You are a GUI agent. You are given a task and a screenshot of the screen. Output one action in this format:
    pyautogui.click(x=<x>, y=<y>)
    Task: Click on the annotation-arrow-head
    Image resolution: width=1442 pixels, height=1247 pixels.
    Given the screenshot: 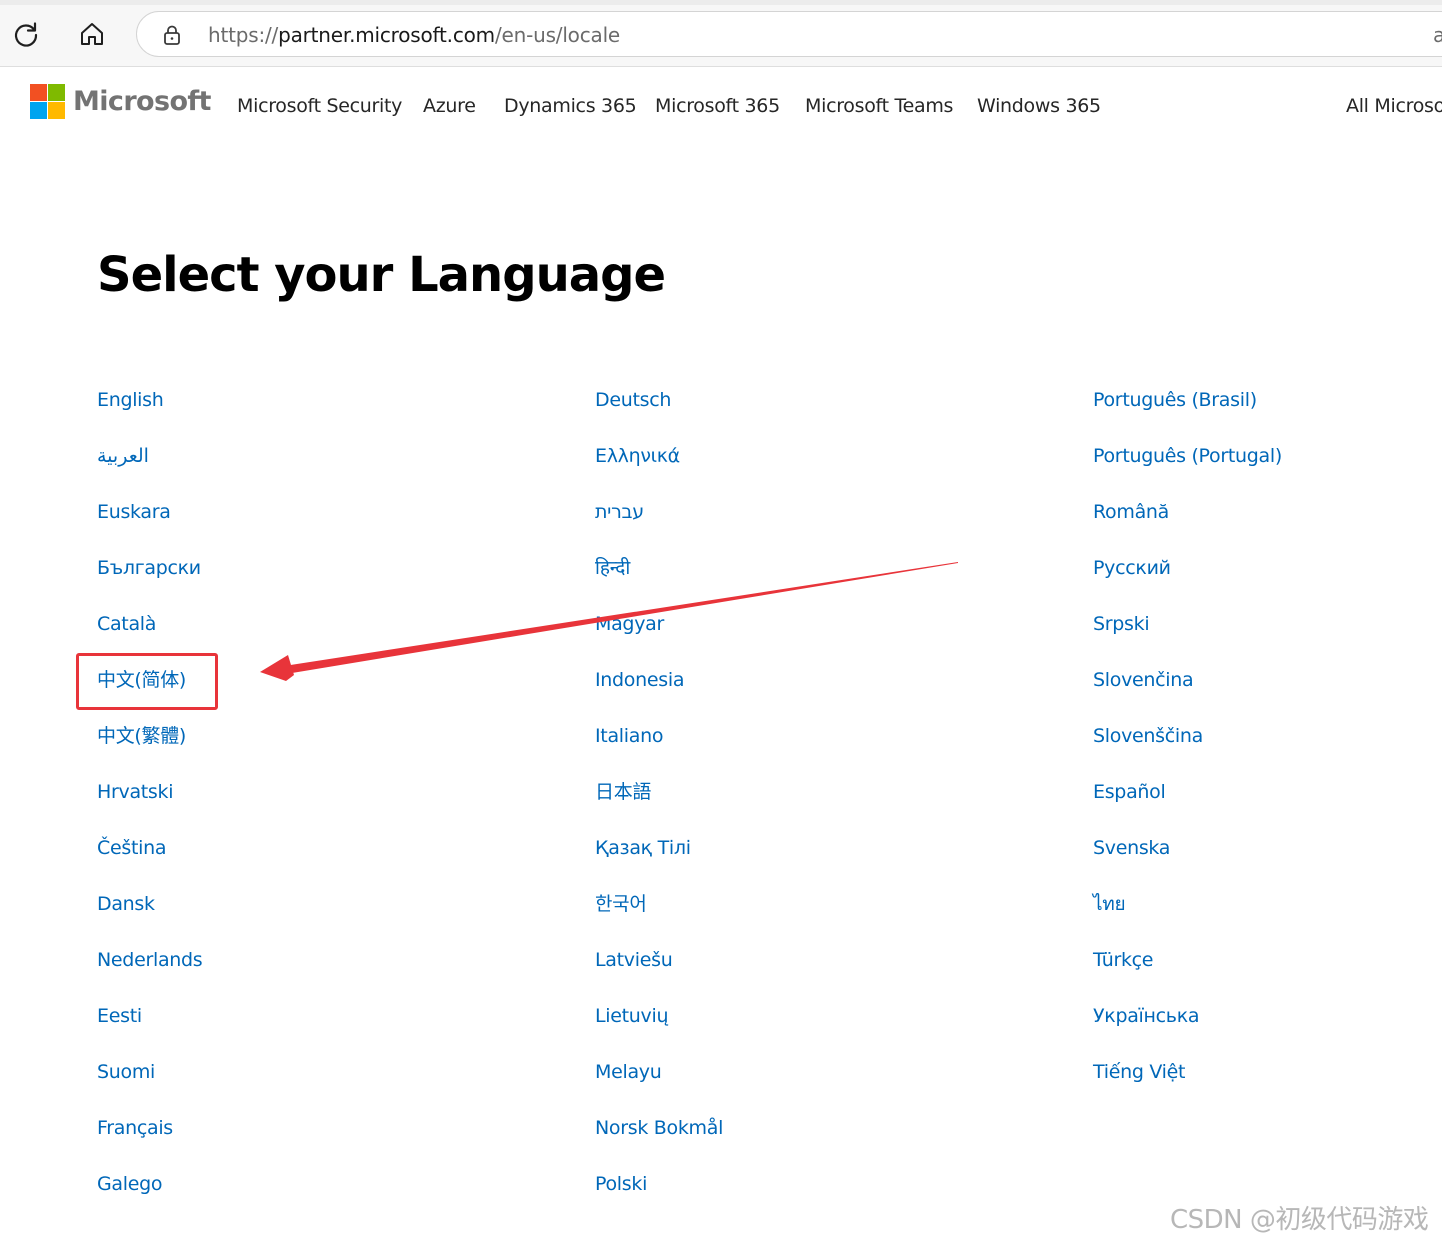 What is the action you would take?
    pyautogui.click(x=277, y=668)
    